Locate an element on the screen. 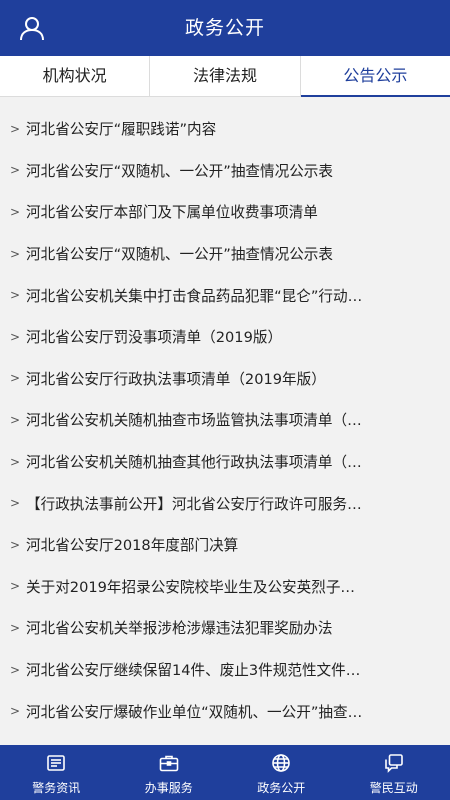 This screenshot has width=450, height=800. list-item: > 河北省公安厅“履职践诺”内容 is located at coordinates (225, 129).